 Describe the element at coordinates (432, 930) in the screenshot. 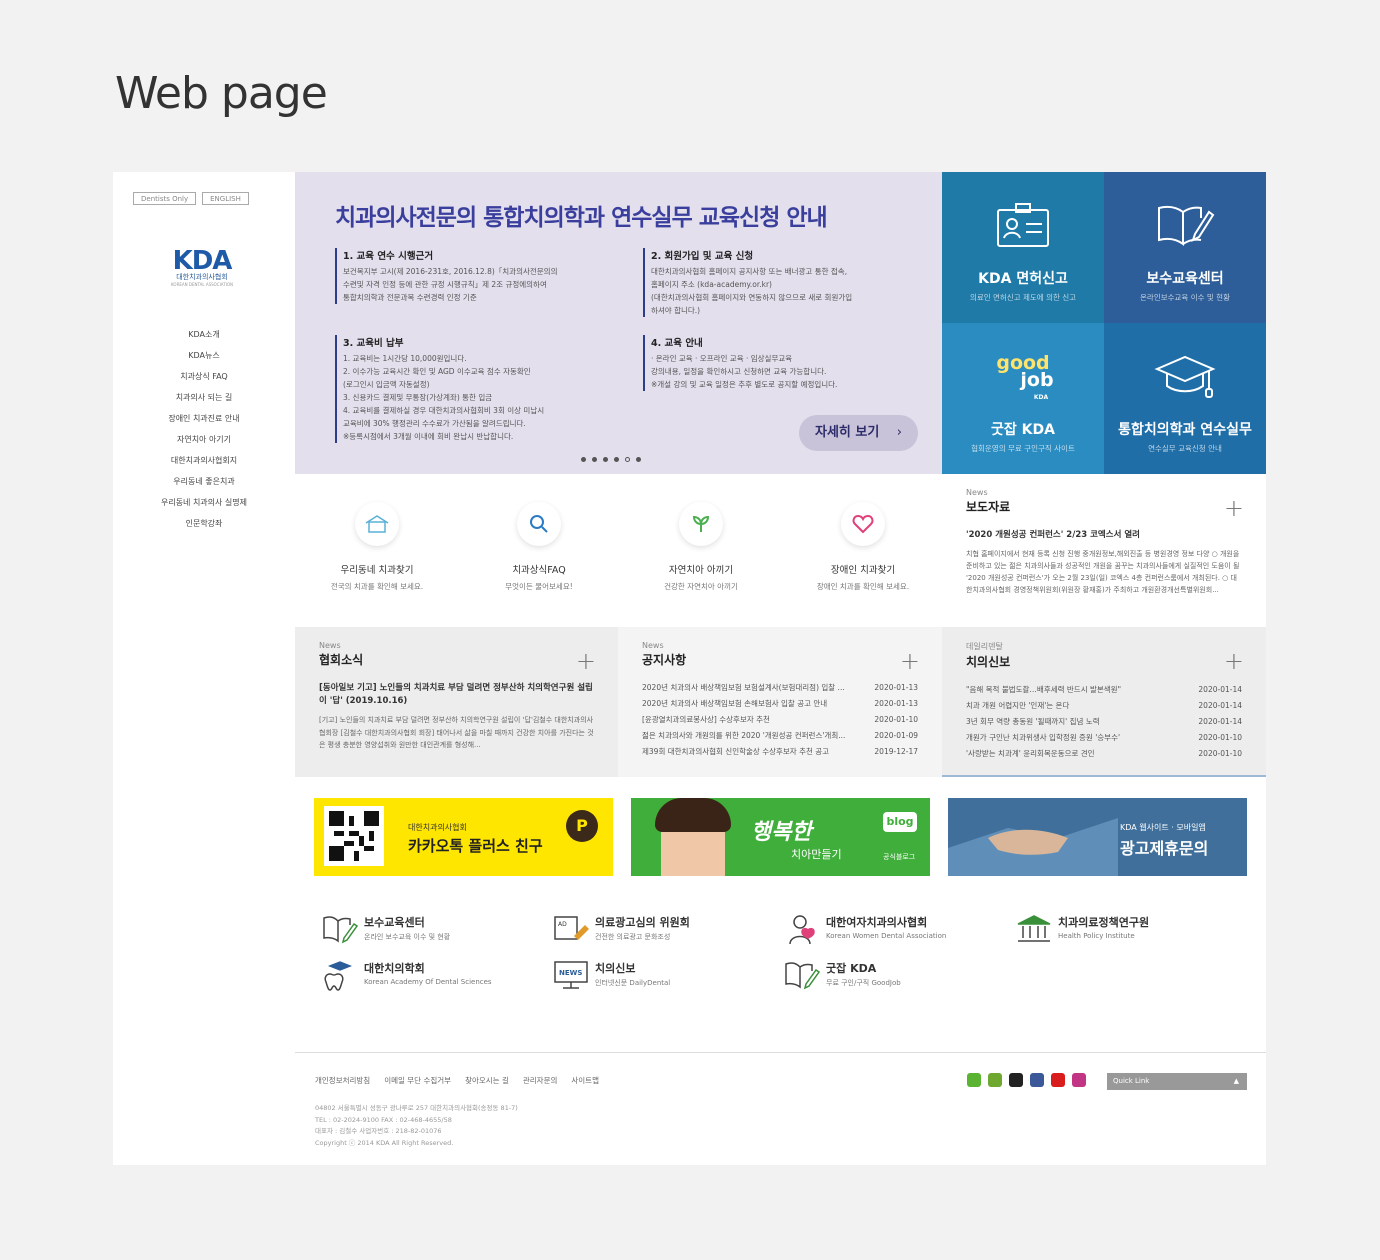

I see `link-education-center: 보수교육센터 온라인 보수교육 이수 및 현황` at that location.